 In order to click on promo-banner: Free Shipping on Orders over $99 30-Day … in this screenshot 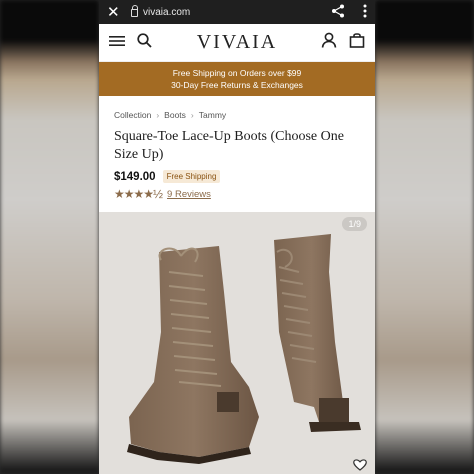, I will do `click(237, 79)`.